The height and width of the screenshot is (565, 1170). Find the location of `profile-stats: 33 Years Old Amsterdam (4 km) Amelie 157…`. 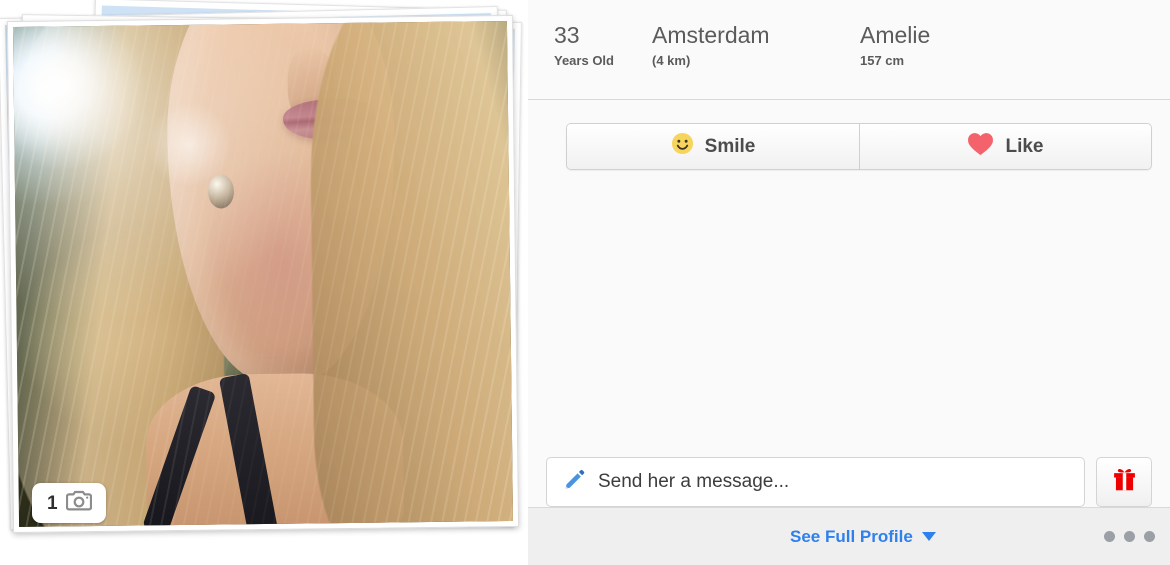

profile-stats: 33 Years Old Amsterdam (4 km) Amelie 157… is located at coordinates (849, 50).